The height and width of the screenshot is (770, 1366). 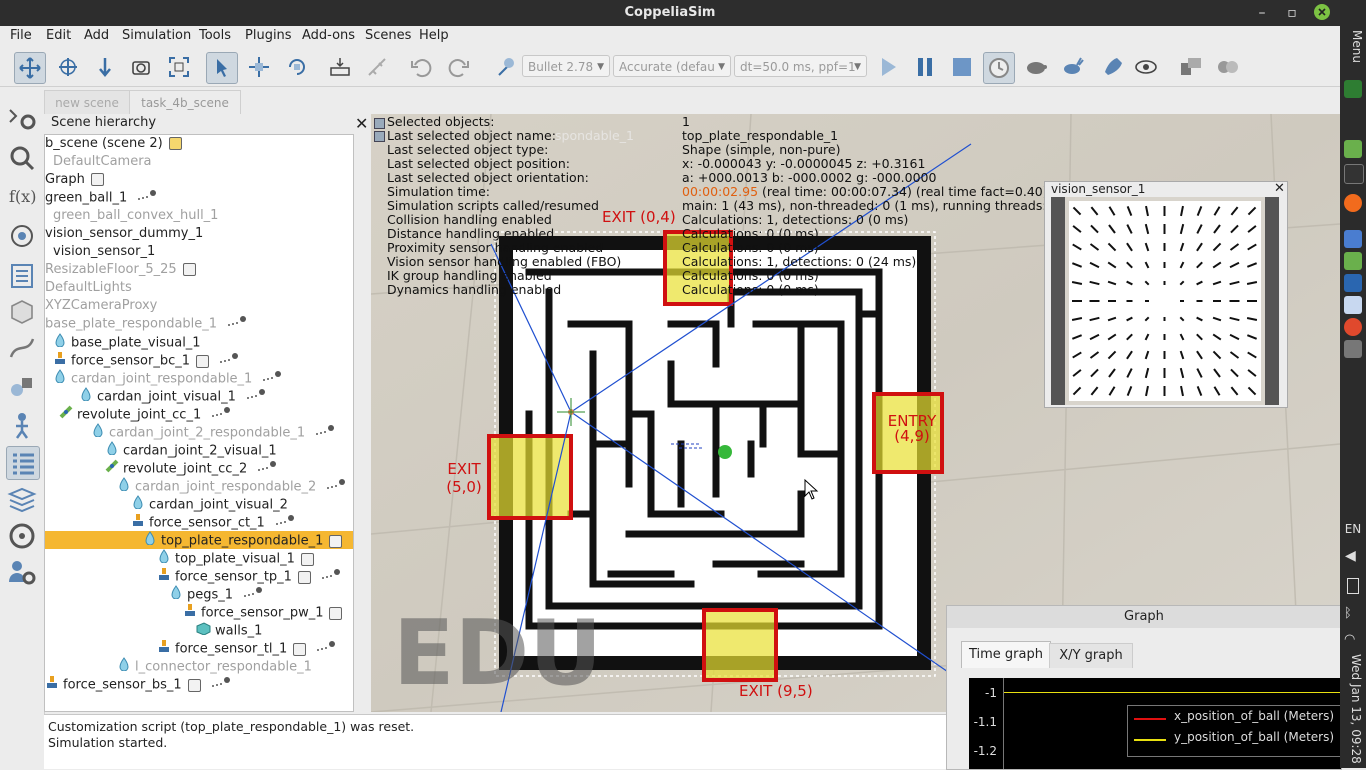 What do you see at coordinates (1353, 89) in the screenshot?
I see `monitor-app-icon` at bounding box center [1353, 89].